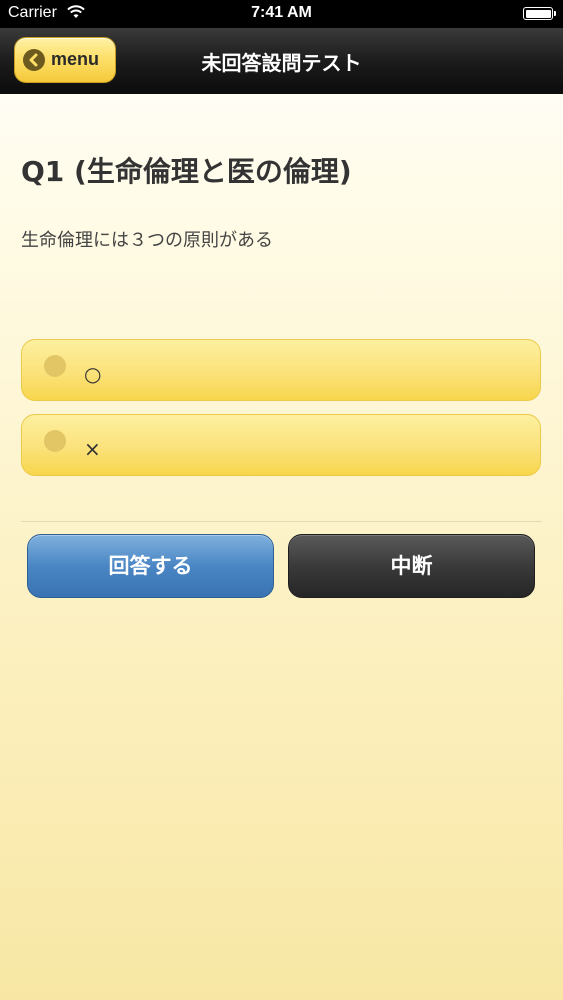  I want to click on divider, so click(281, 521).